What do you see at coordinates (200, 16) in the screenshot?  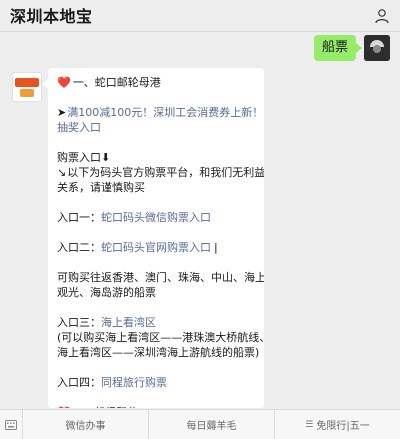 I see `chat-header: 深圳本地宝` at bounding box center [200, 16].